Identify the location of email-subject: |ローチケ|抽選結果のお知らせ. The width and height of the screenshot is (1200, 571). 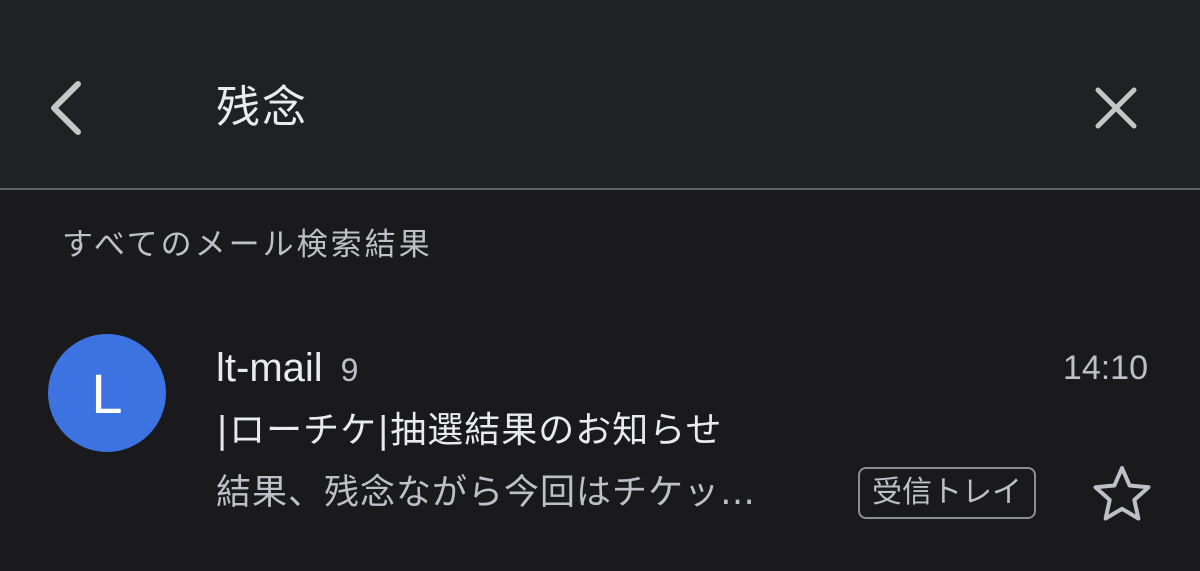
(469, 430).